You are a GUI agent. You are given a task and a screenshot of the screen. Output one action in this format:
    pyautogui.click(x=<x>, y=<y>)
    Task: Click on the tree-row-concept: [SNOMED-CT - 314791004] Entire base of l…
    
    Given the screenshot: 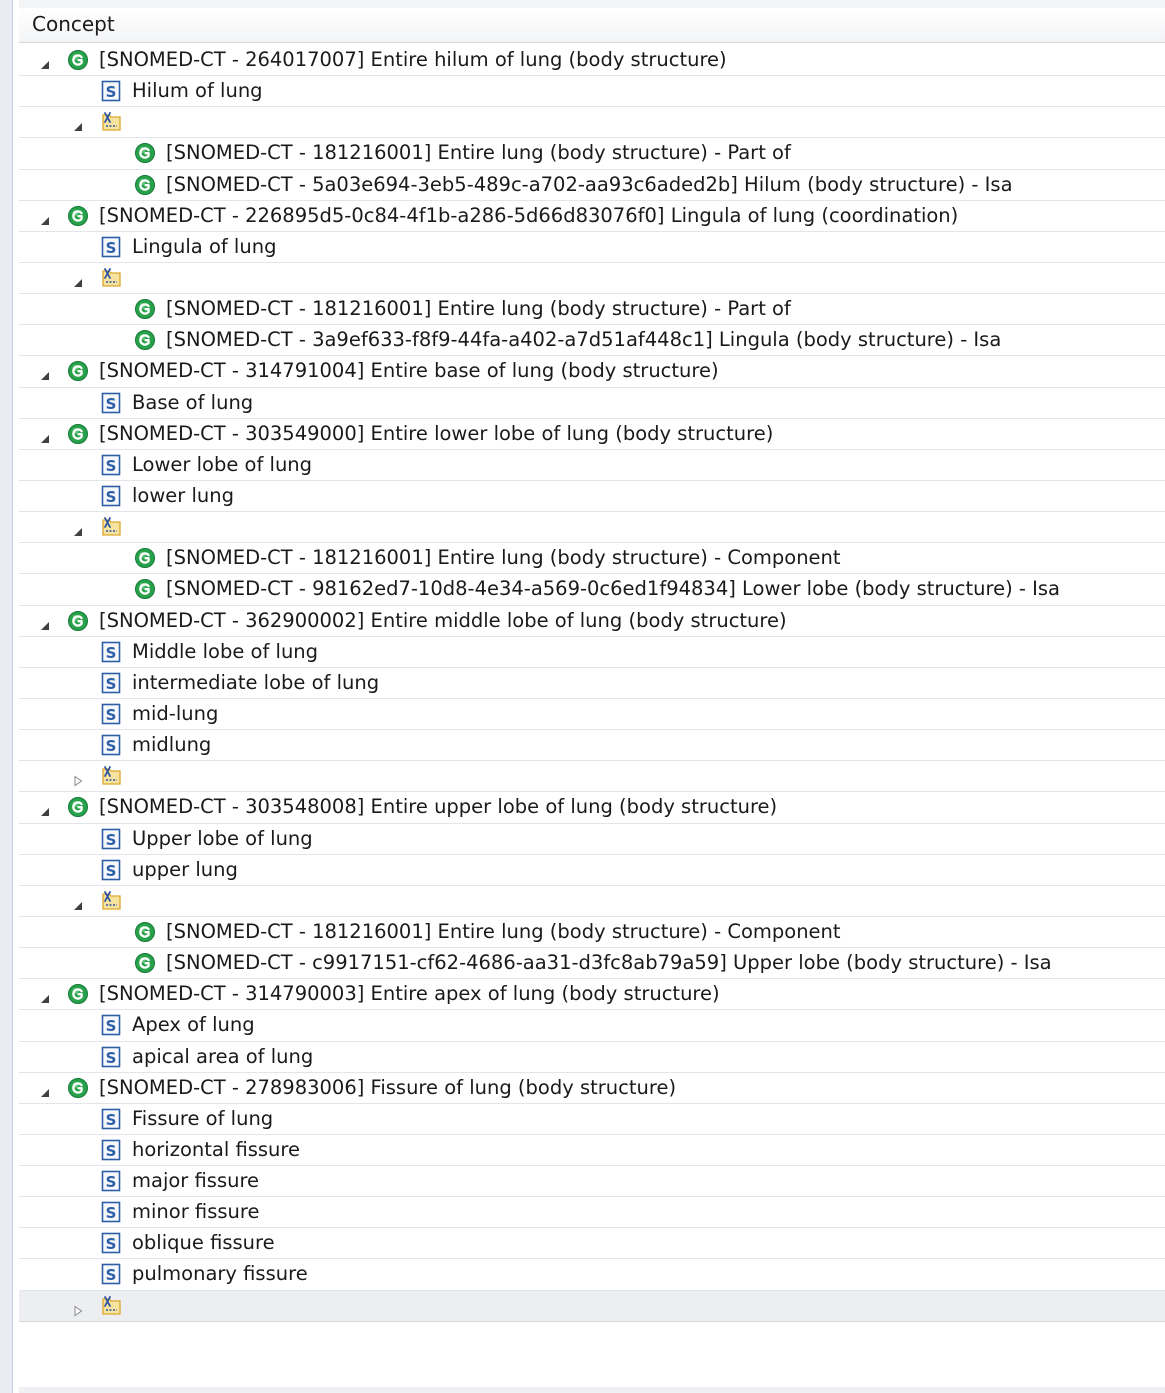 What is the action you would take?
    pyautogui.click(x=592, y=372)
    